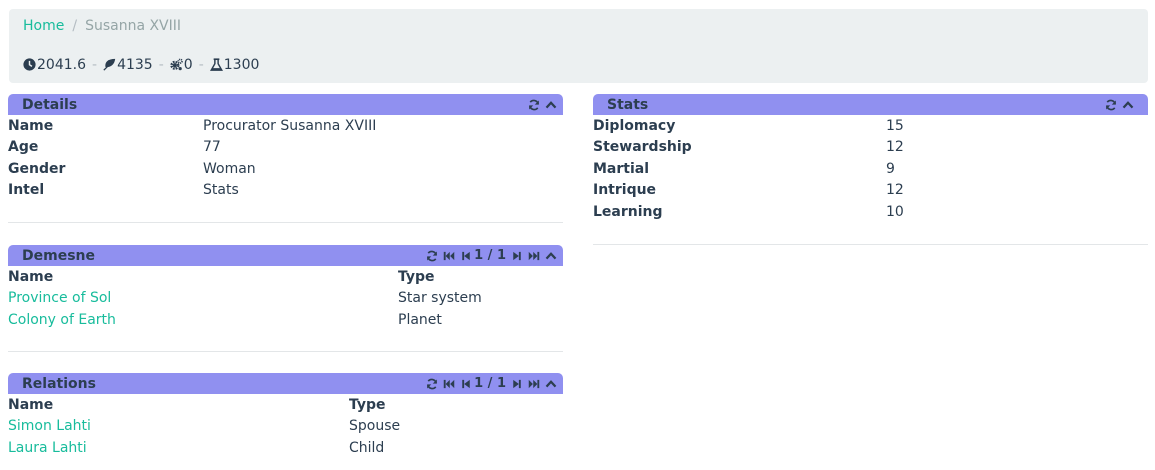  I want to click on stats-row: Learning 10, so click(870, 212).